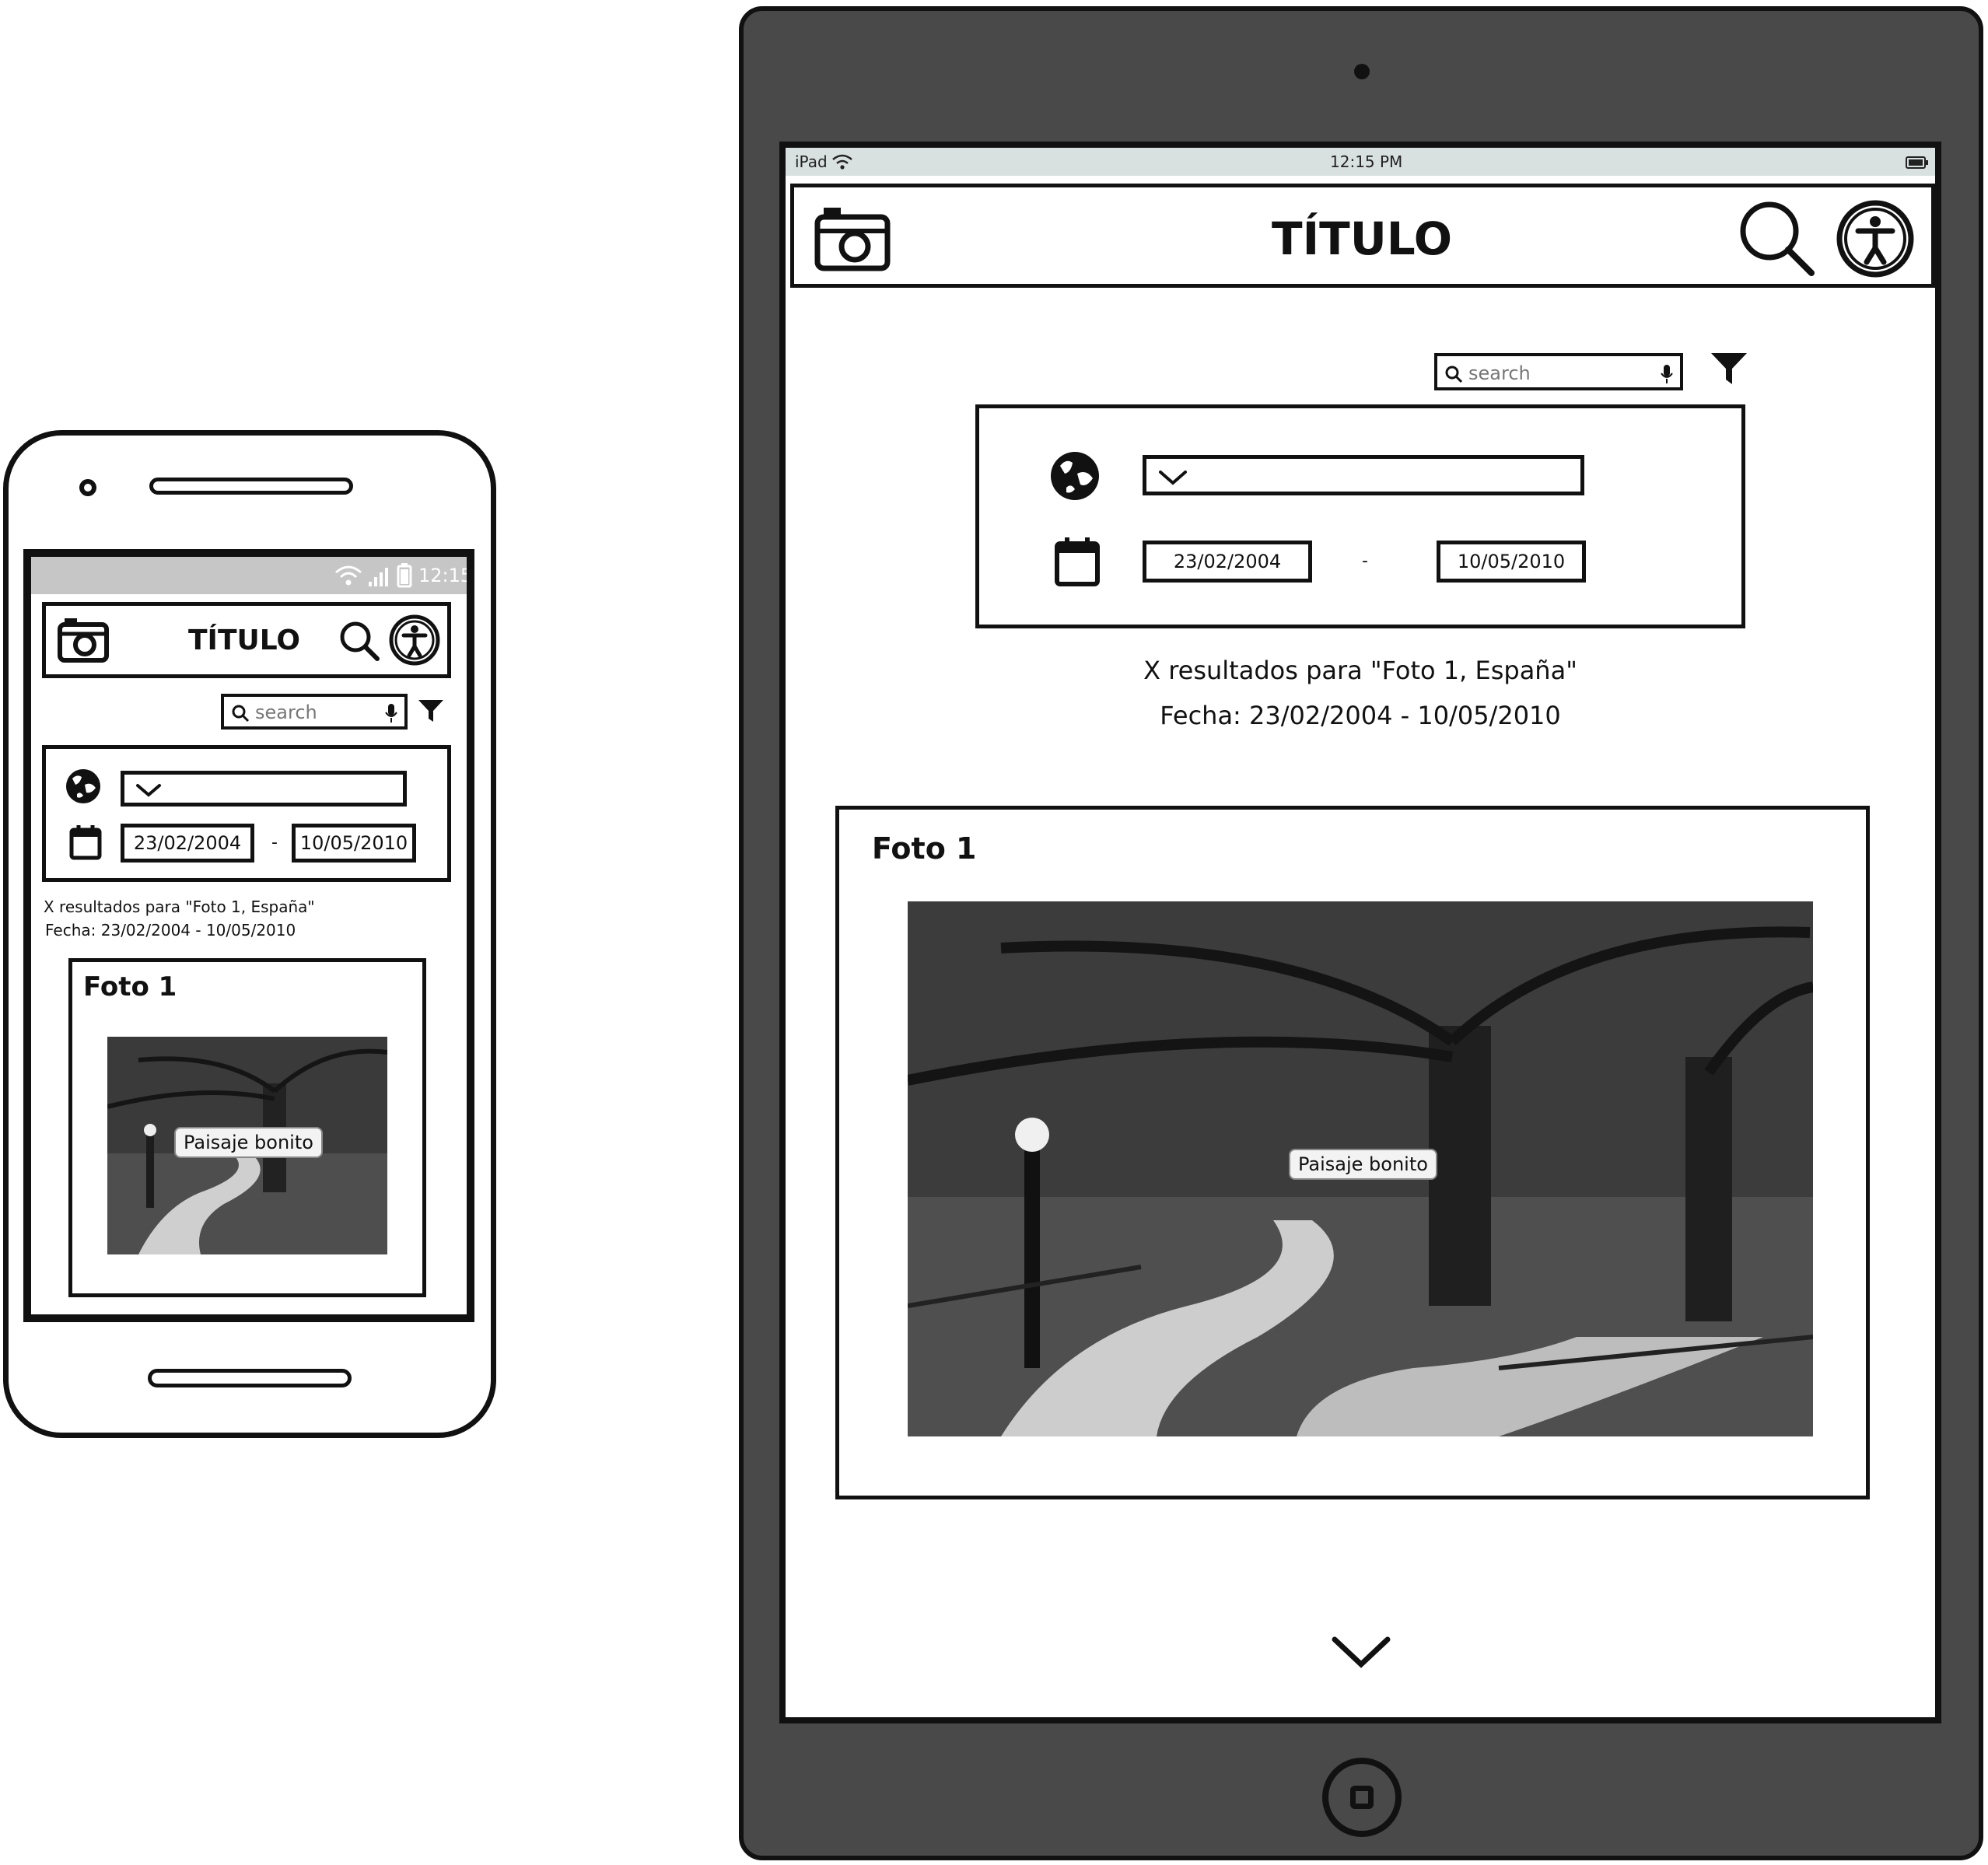 The image size is (1988, 1865). I want to click on photo-card: Foto 1 Paisaje bonito, so click(247, 1127).